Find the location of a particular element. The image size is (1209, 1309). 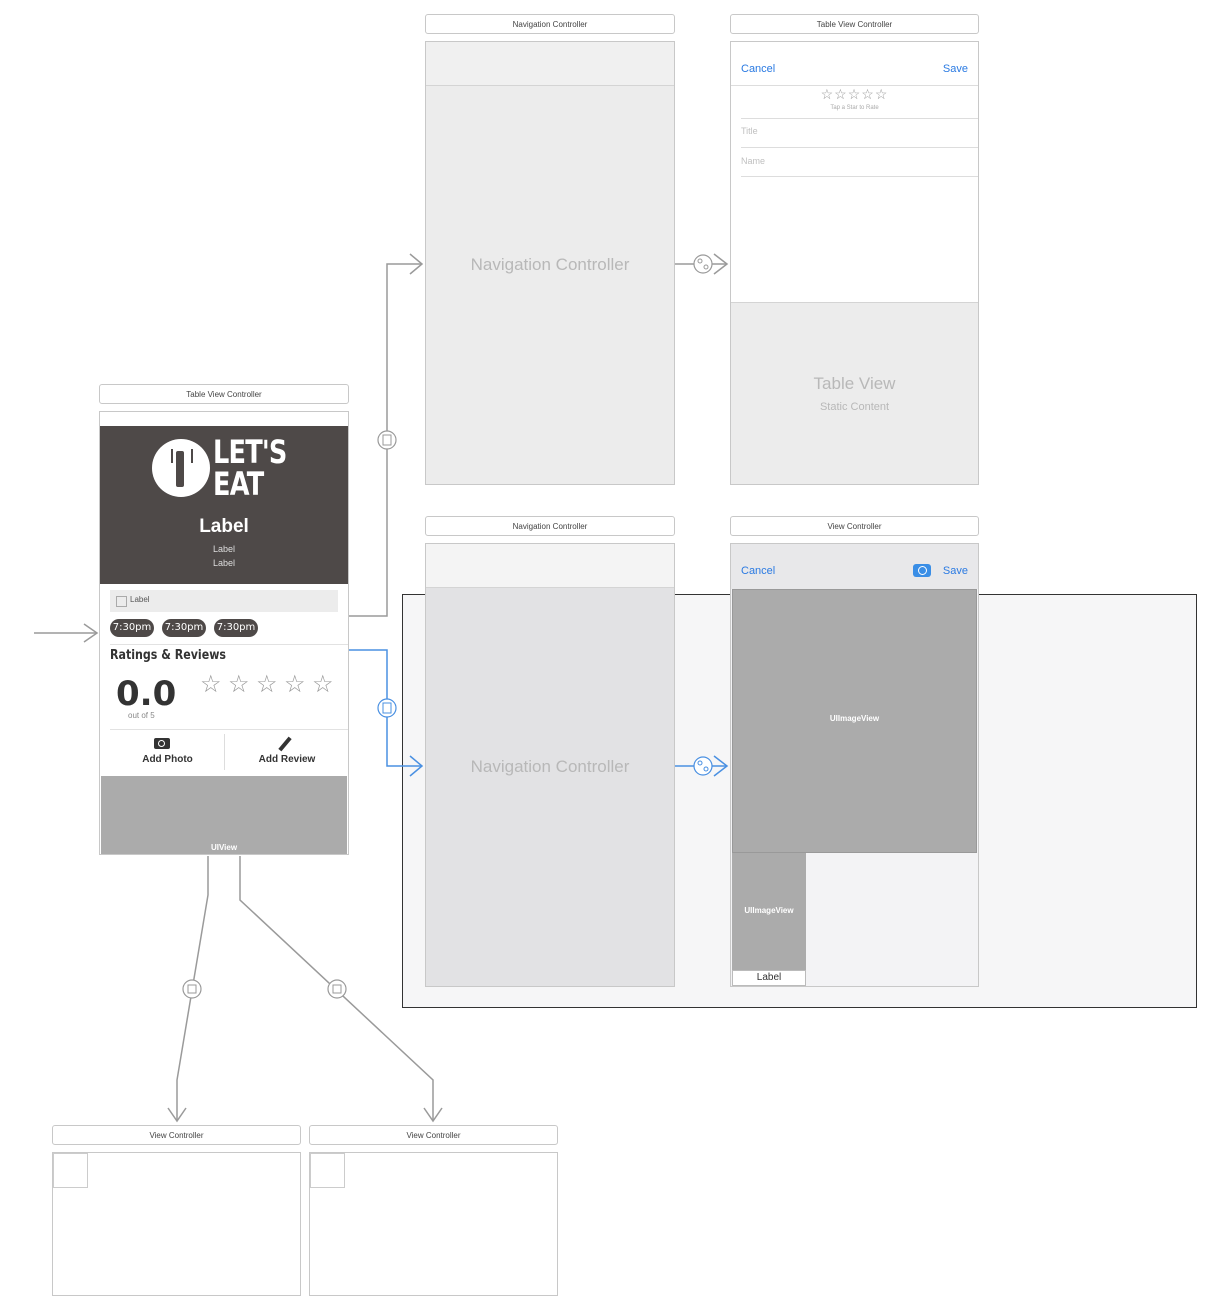

add-photo-button: Add Photo is located at coordinates (167, 752).